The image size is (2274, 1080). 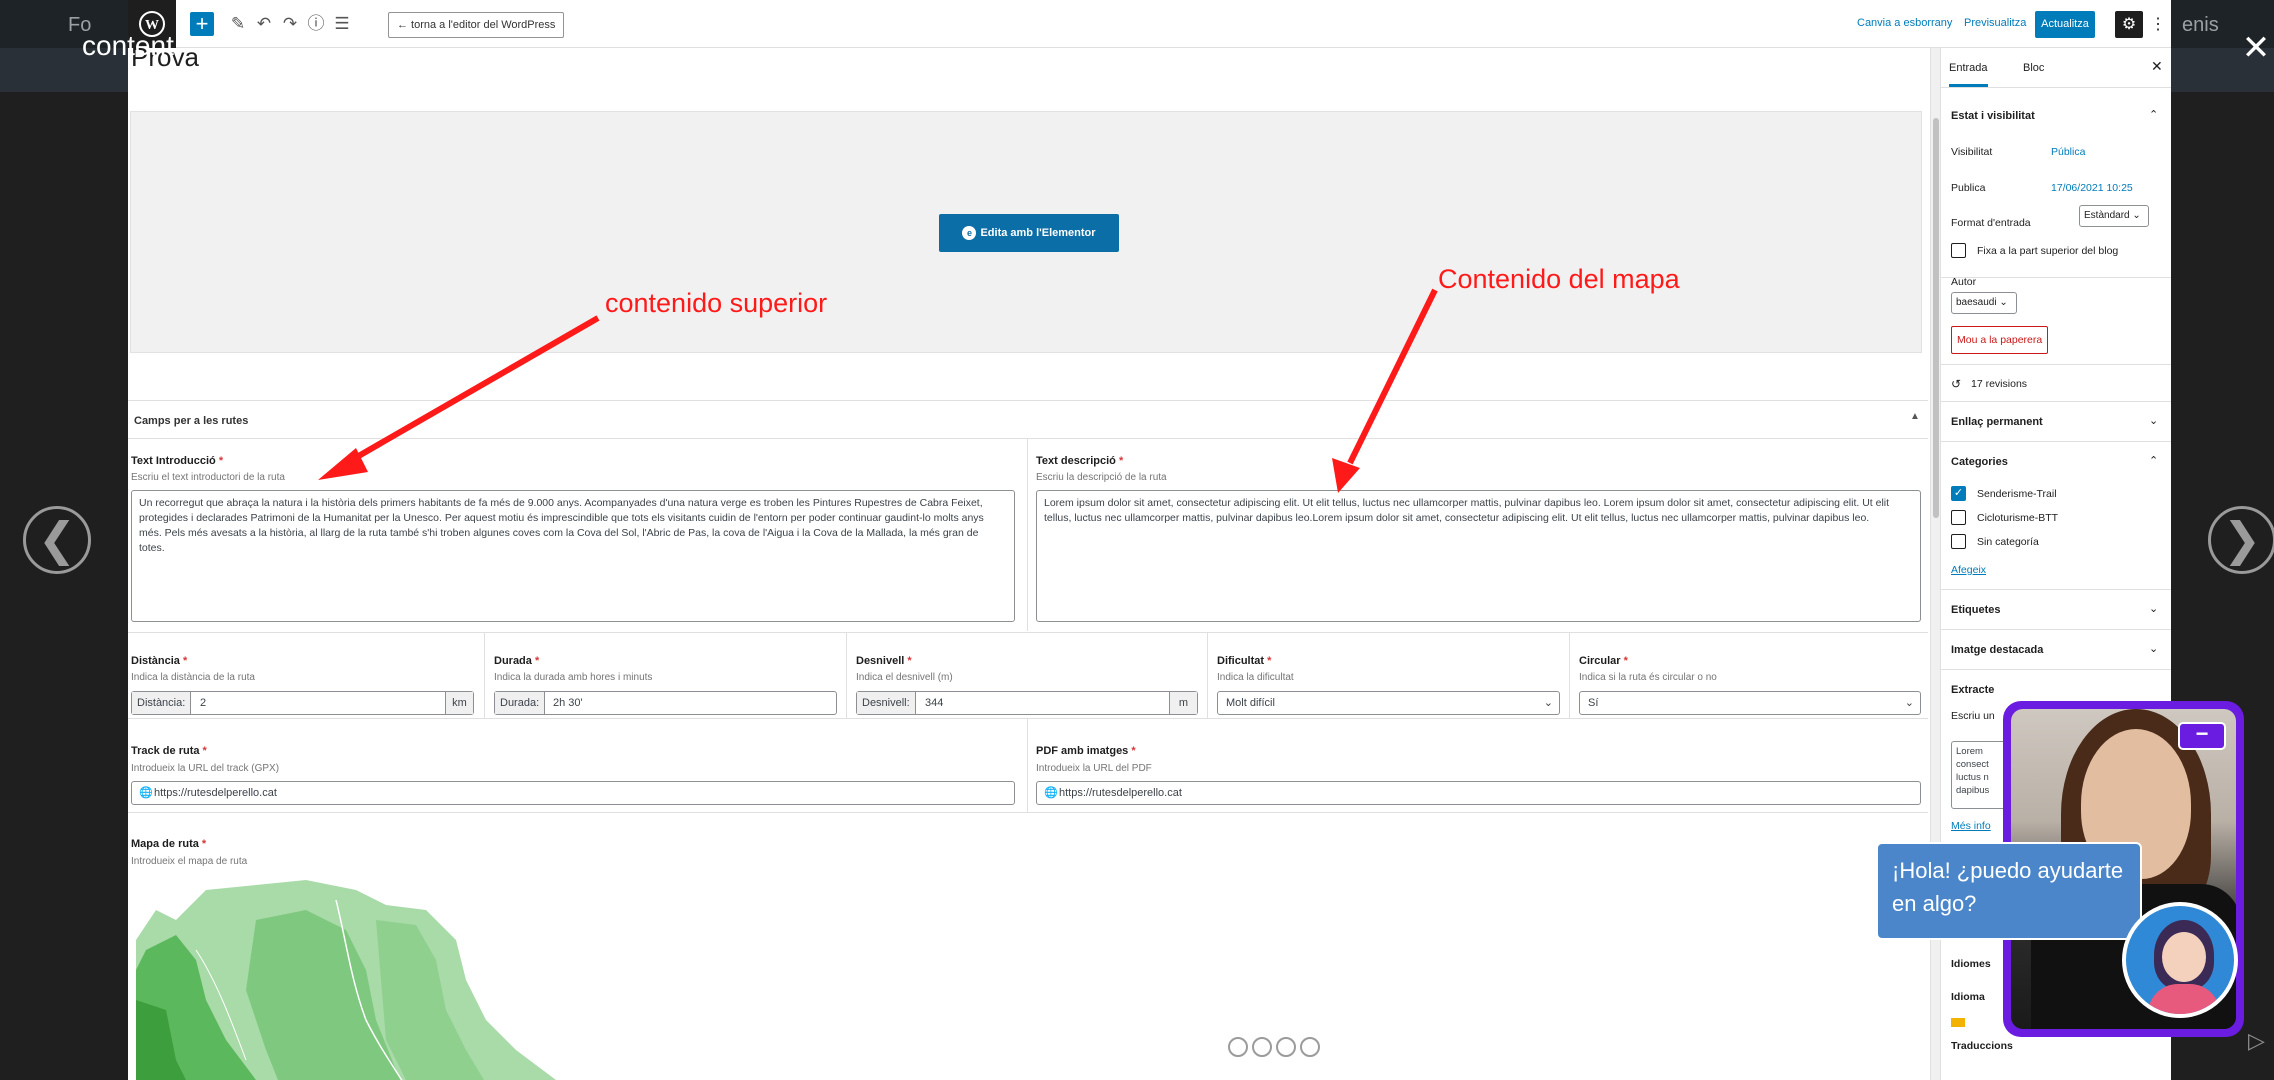 What do you see at coordinates (342, 24) in the screenshot?
I see `list-view-icon: ☰` at bounding box center [342, 24].